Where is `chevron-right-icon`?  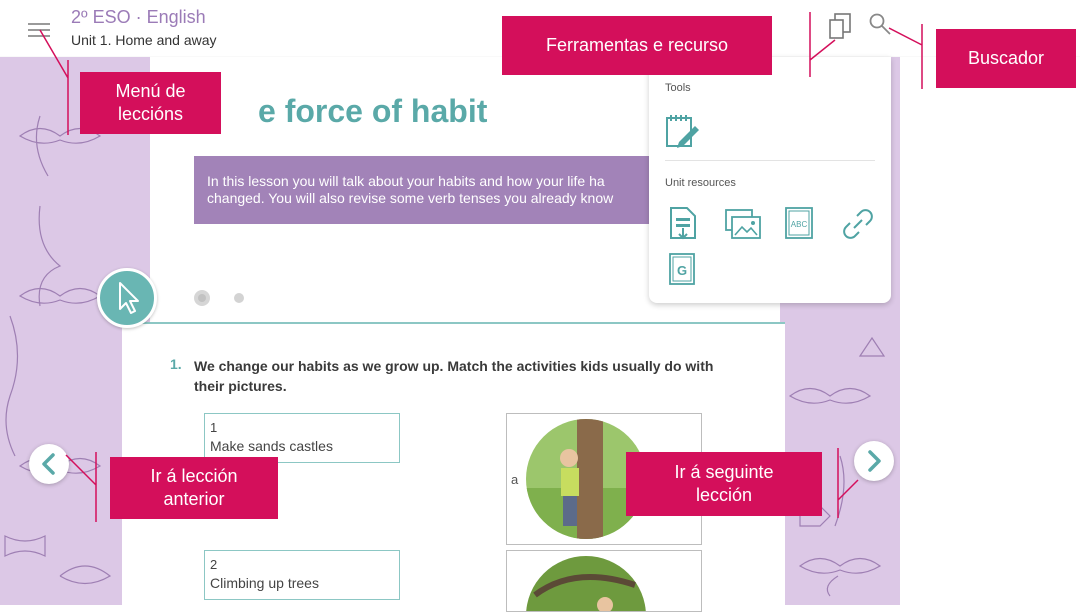
chevron-right-icon is located at coordinates (874, 461).